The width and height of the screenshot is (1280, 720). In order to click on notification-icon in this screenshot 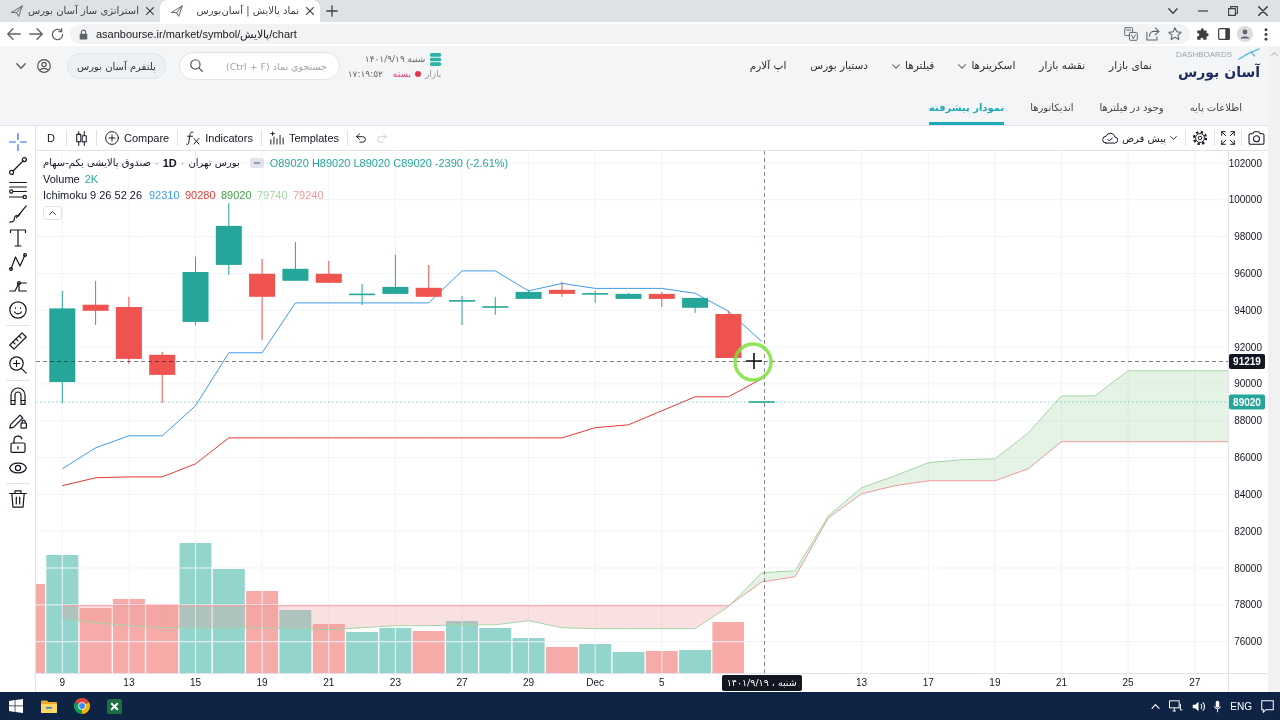, I will do `click(1267, 706)`.